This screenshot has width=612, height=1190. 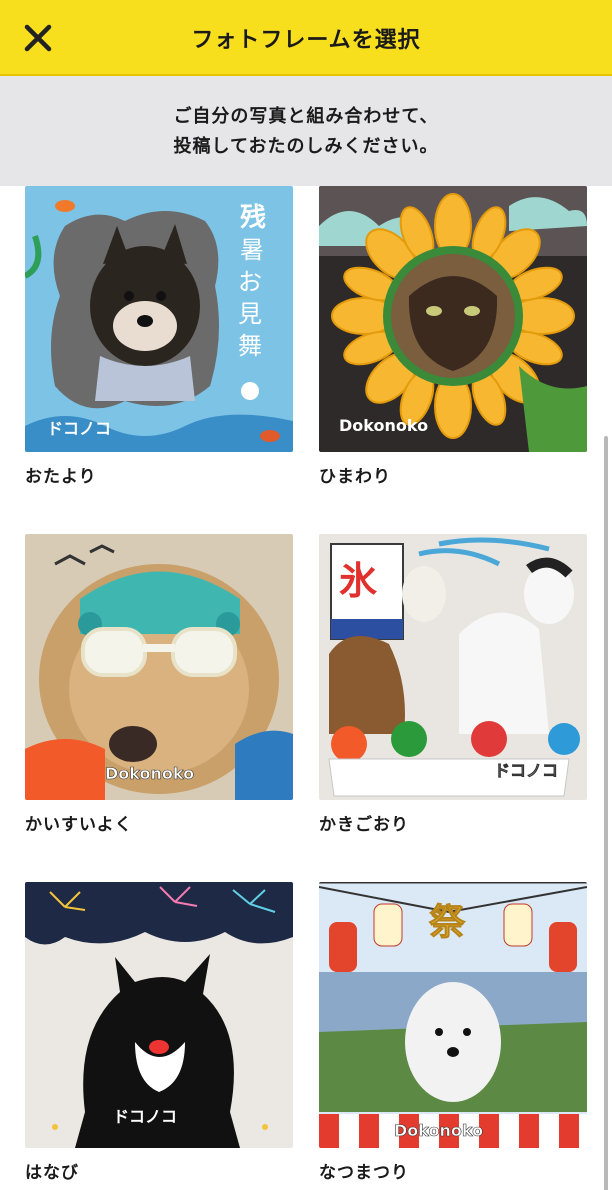 I want to click on svg-text: 暑, so click(x=252, y=250).